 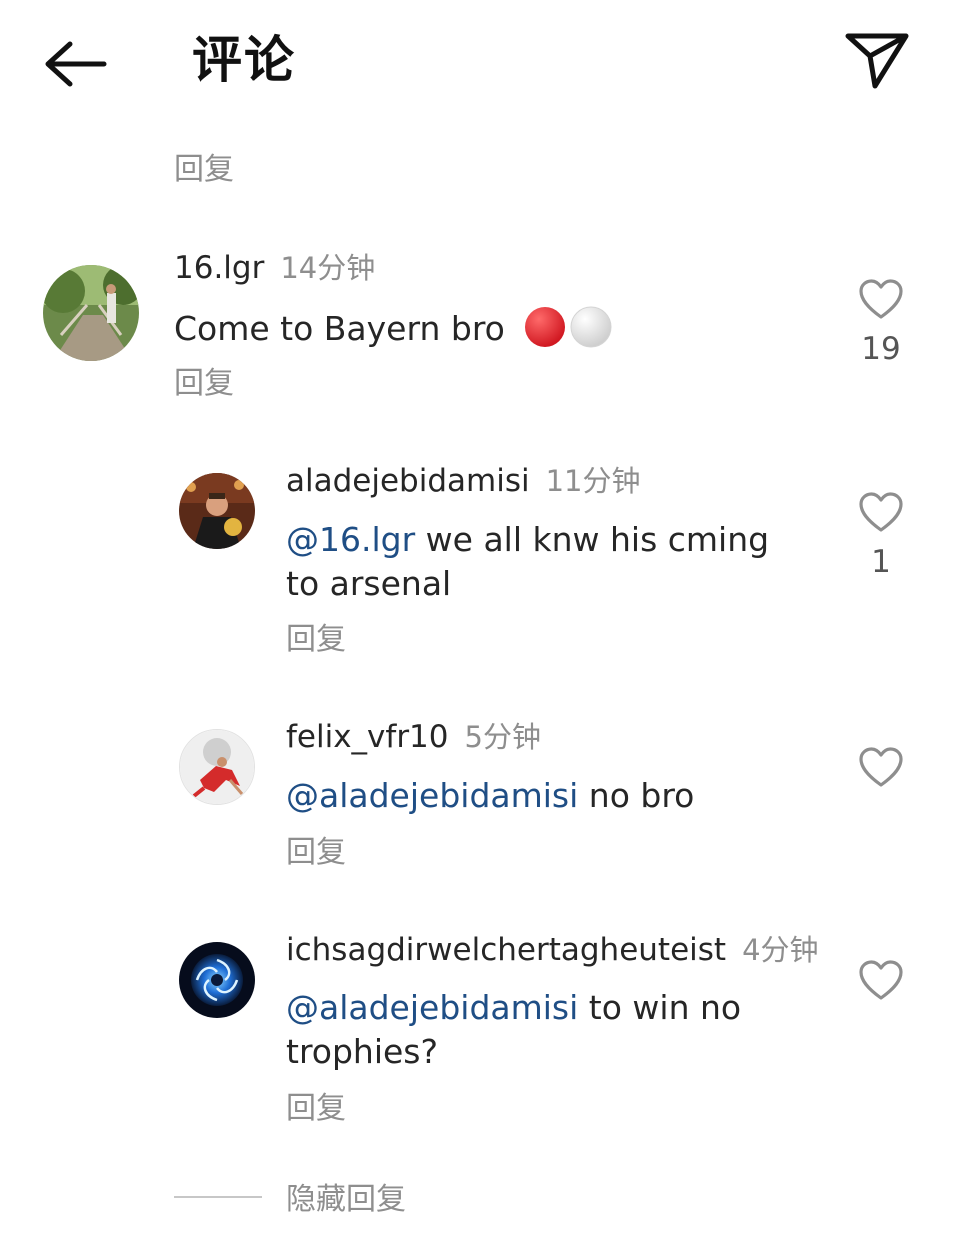 What do you see at coordinates (592, 539) in the screenshot?
I see `reply-text-content: we all knw his cming` at bounding box center [592, 539].